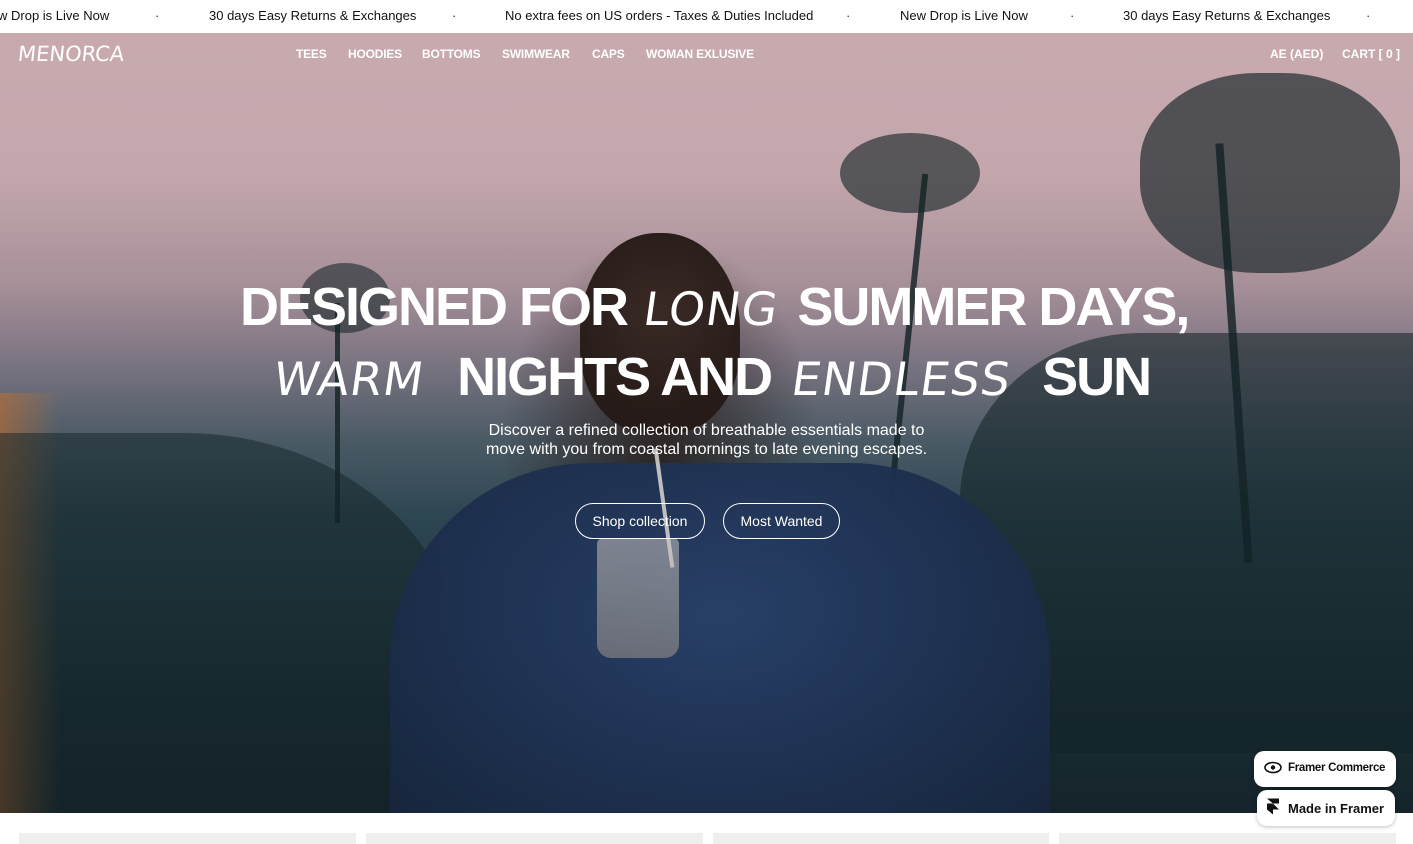 This screenshot has height=844, width=1413. What do you see at coordinates (608, 54) in the screenshot?
I see `nav-item-caps: CAPS` at bounding box center [608, 54].